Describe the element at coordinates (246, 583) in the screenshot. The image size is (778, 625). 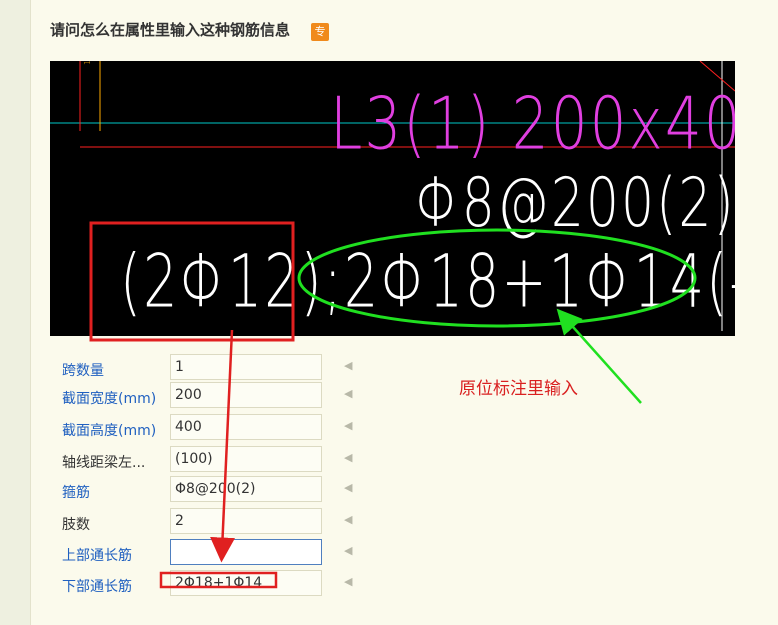
I see `bottom-bar-input: 2Φ18+1Φ14` at that location.